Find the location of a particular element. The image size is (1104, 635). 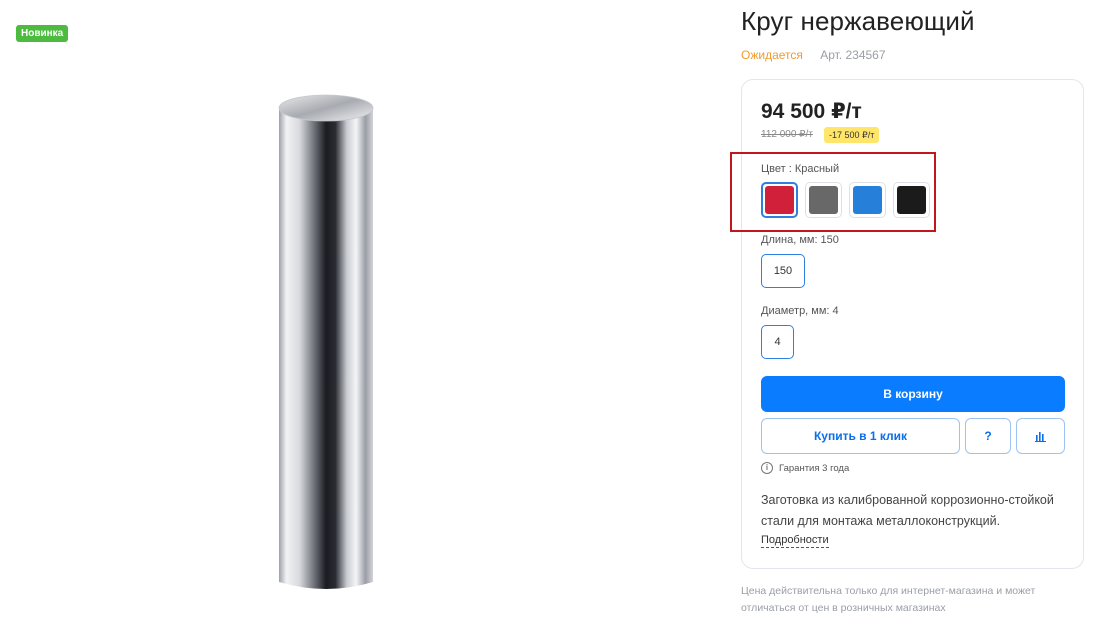

diameter-option-label: Диаметр, мм: 4 is located at coordinates (800, 311).